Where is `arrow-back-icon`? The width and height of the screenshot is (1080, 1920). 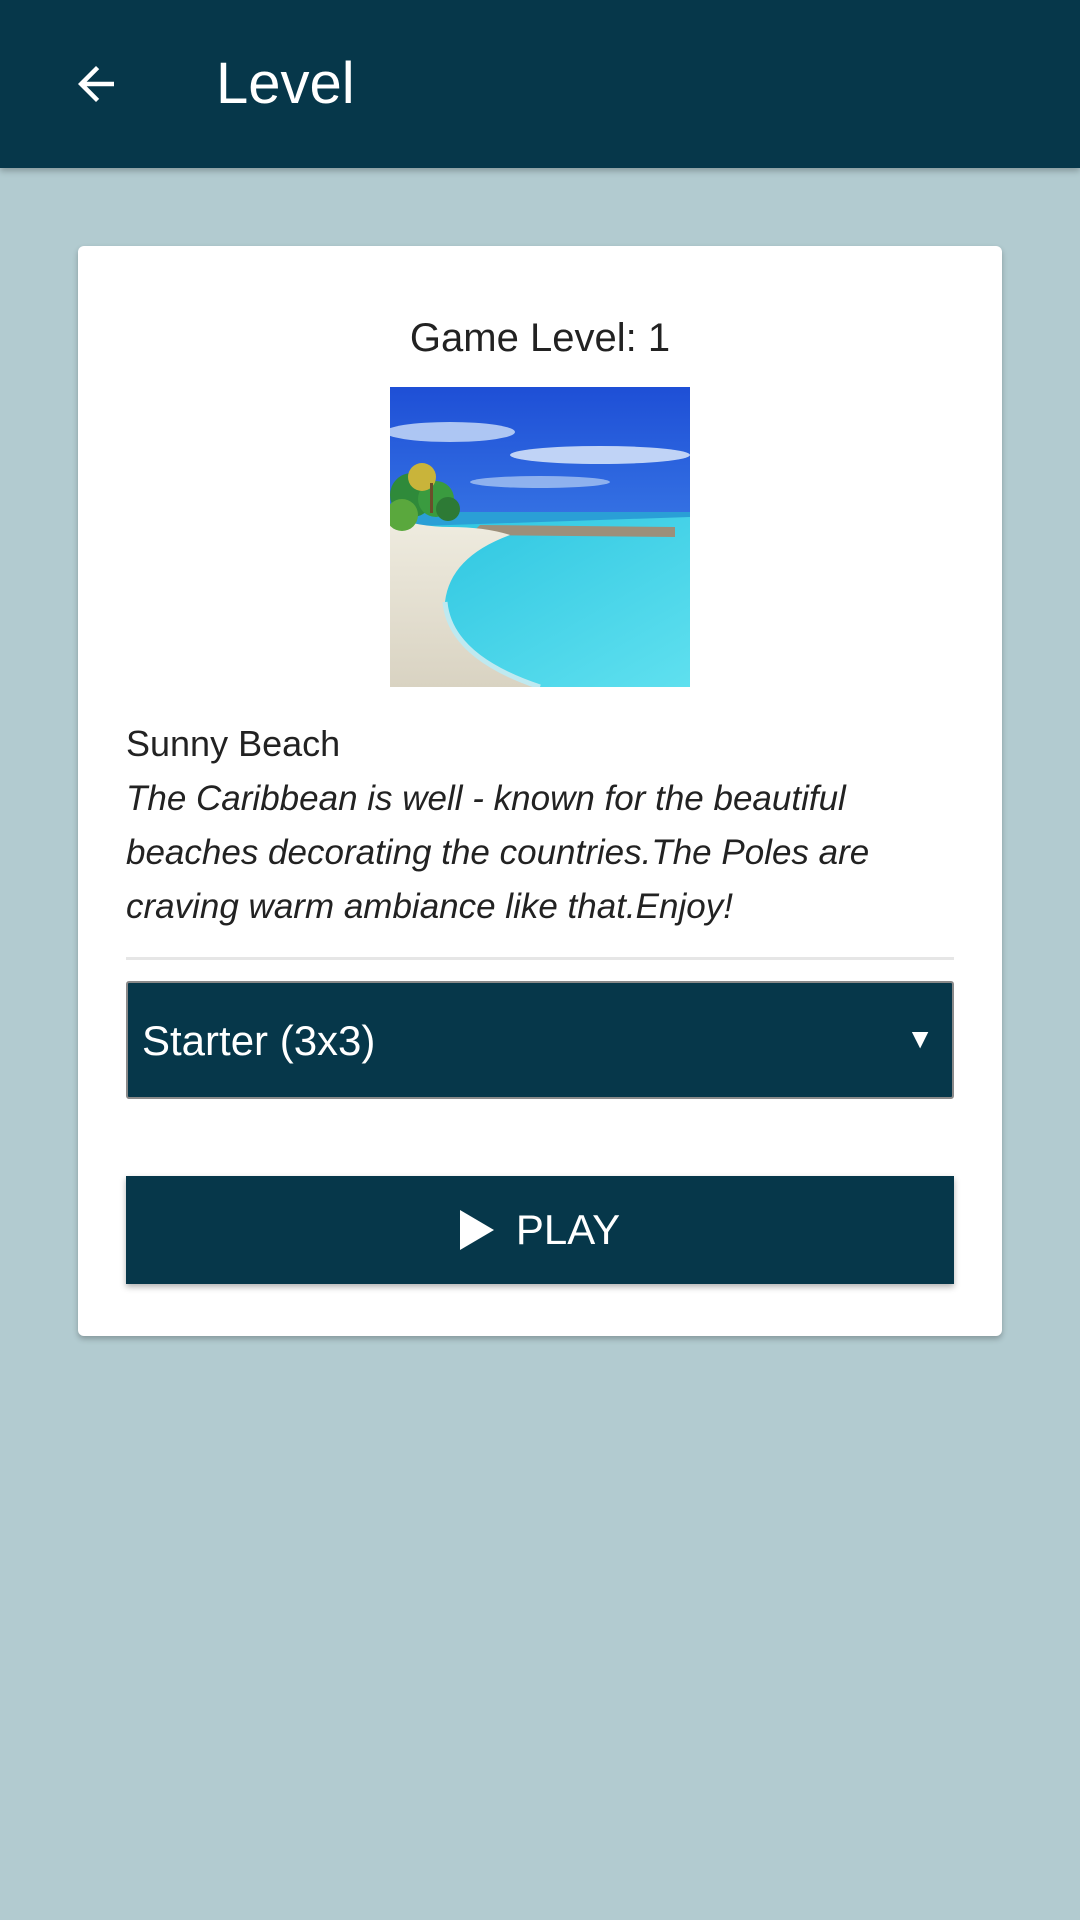
arrow-back-icon is located at coordinates (96, 84).